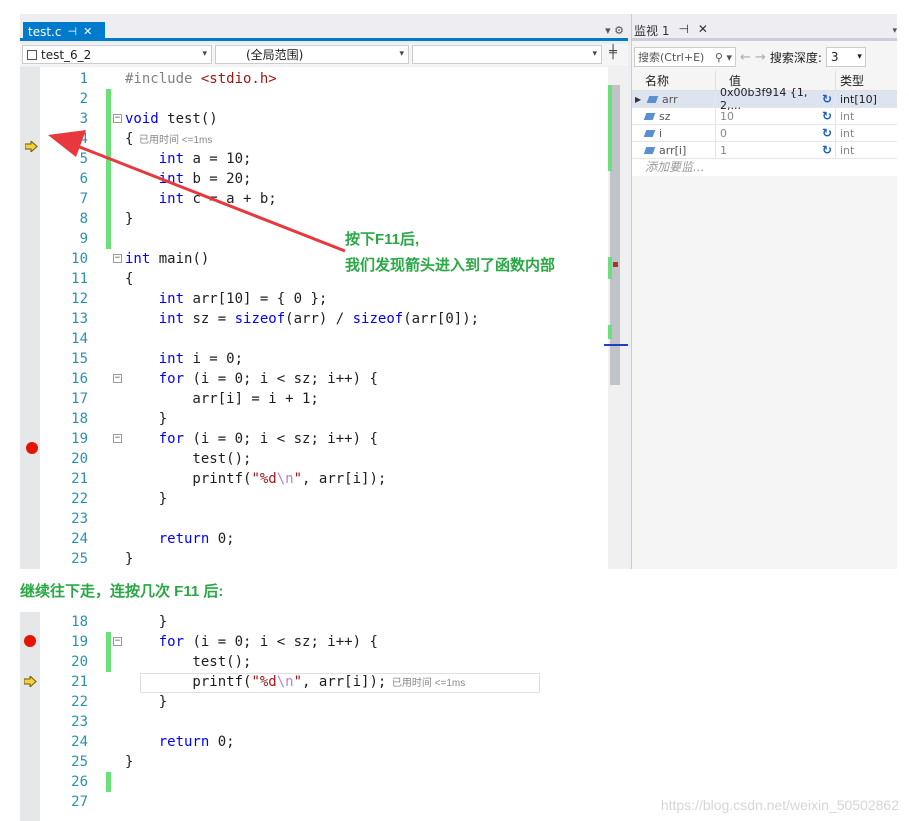 The image size is (909, 821). I want to click on code-line: 15 int i = 0;, so click(322, 359).